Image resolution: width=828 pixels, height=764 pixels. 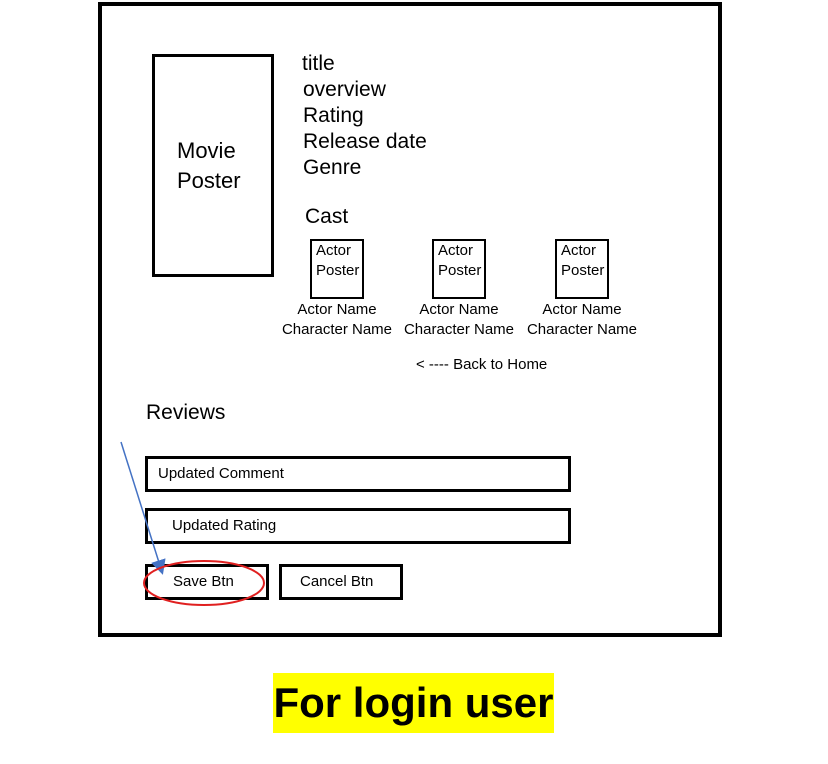 I want to click on save-button-label: Save Btn, so click(x=203, y=581).